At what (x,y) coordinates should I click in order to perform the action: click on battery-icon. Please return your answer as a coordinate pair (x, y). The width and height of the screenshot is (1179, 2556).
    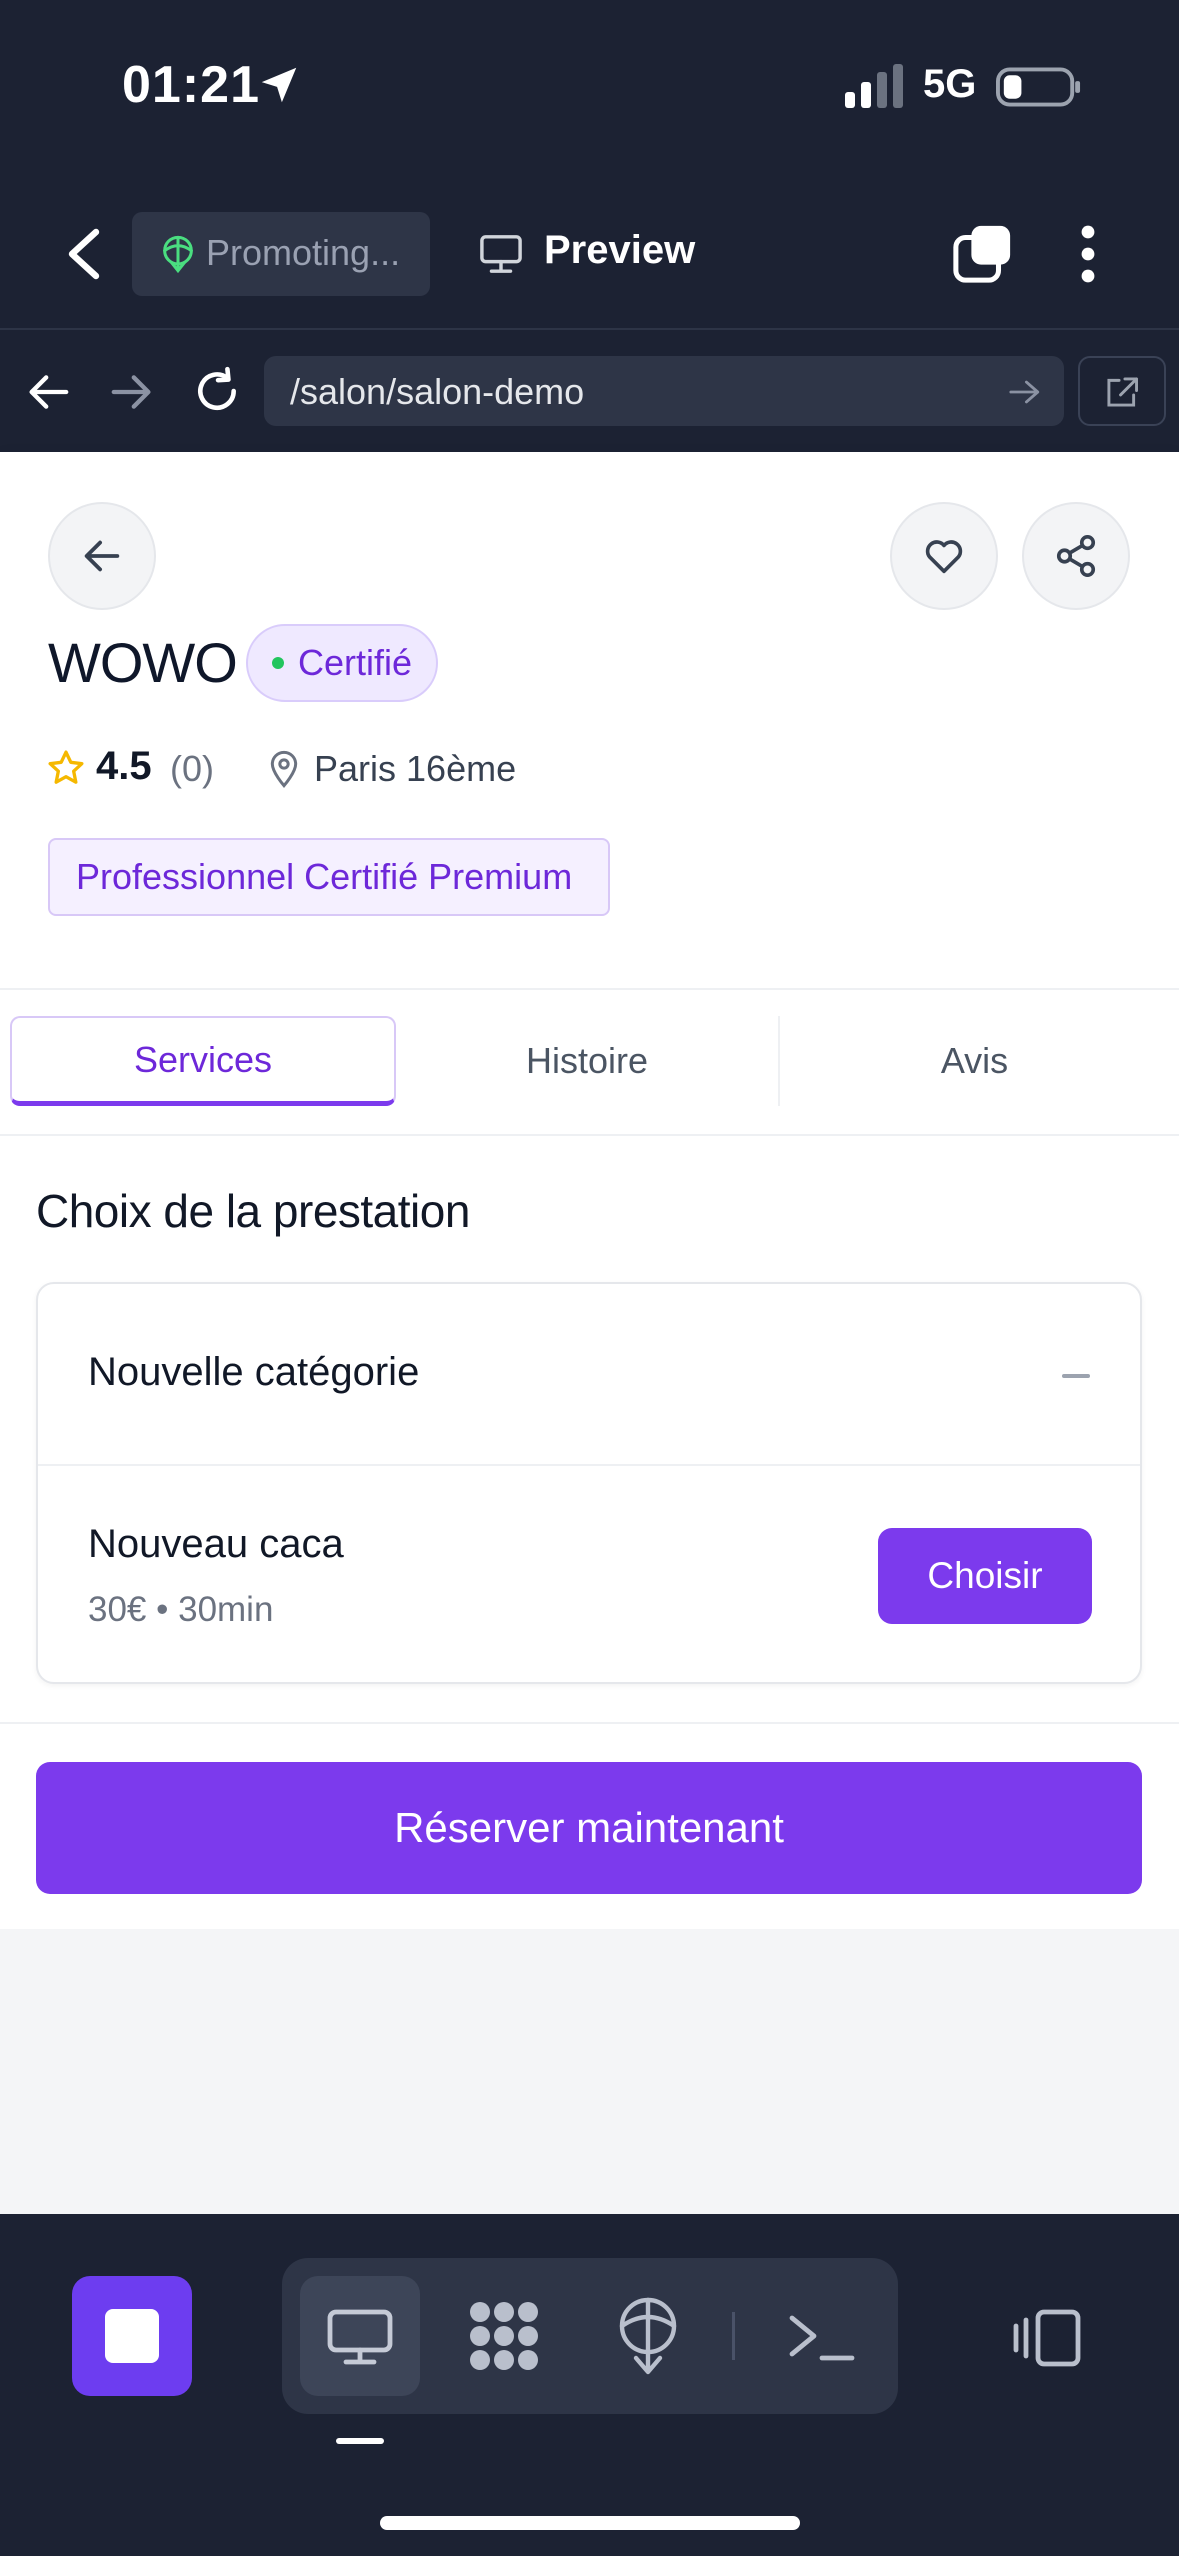
    Looking at the image, I should click on (1038, 87).